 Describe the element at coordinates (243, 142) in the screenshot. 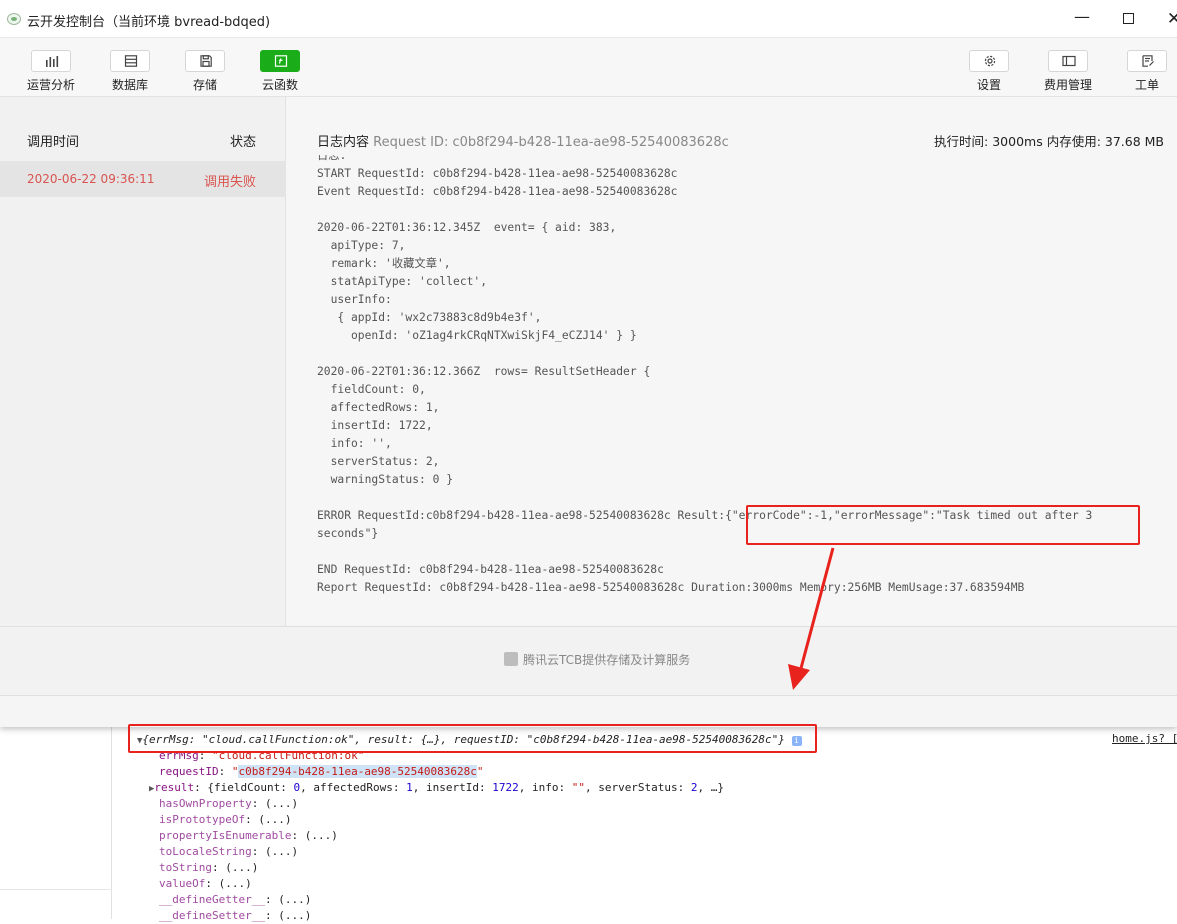

I see `column-header-status: 状态` at that location.